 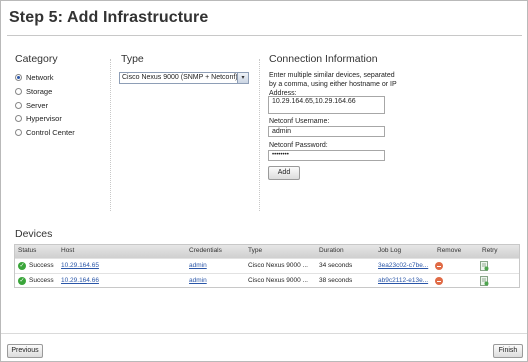 I want to click on column-header: Remove, so click(x=449, y=250).